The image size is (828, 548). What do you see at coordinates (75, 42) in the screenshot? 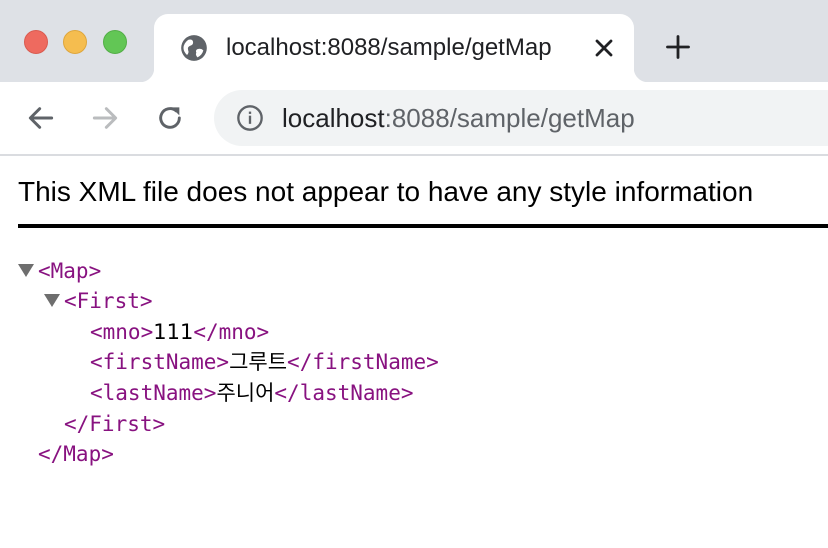
I see `window-minimize-button` at bounding box center [75, 42].